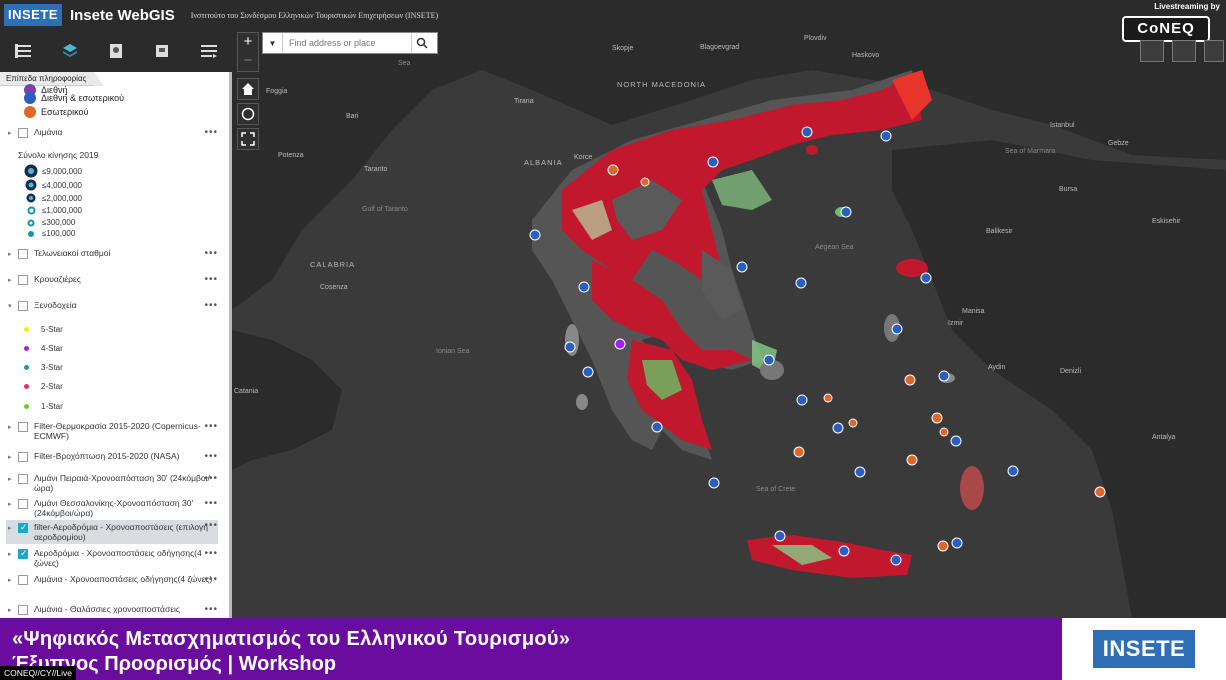 The height and width of the screenshot is (680, 1226). I want to click on map-label: Manisa, so click(973, 311).